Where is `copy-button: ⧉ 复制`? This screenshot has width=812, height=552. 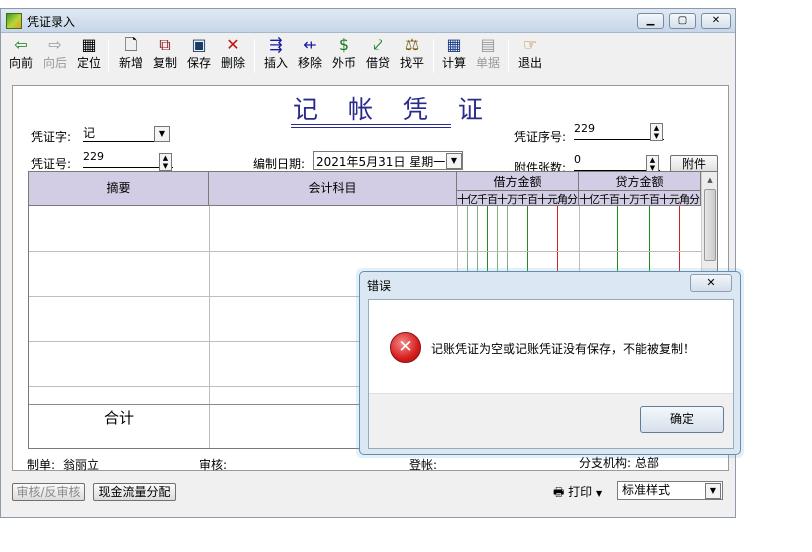 copy-button: ⧉ 复制 is located at coordinates (165, 56).